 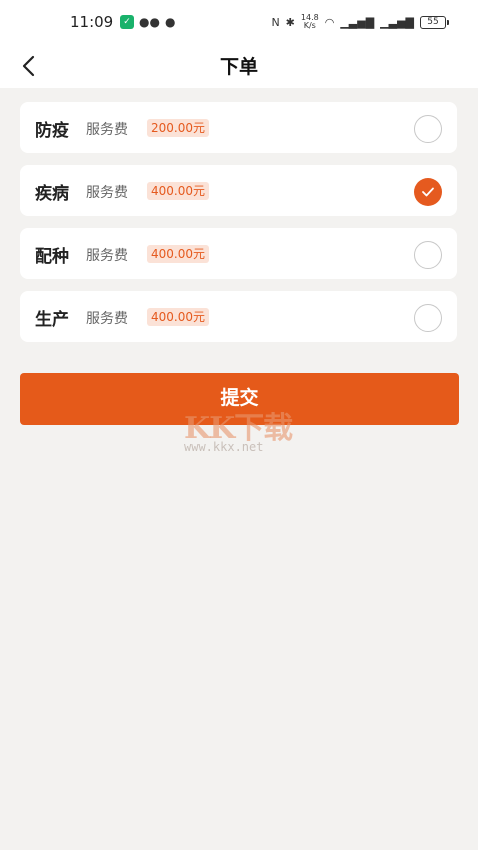 I want to click on wechat-icon: ●●, so click(x=149, y=22).